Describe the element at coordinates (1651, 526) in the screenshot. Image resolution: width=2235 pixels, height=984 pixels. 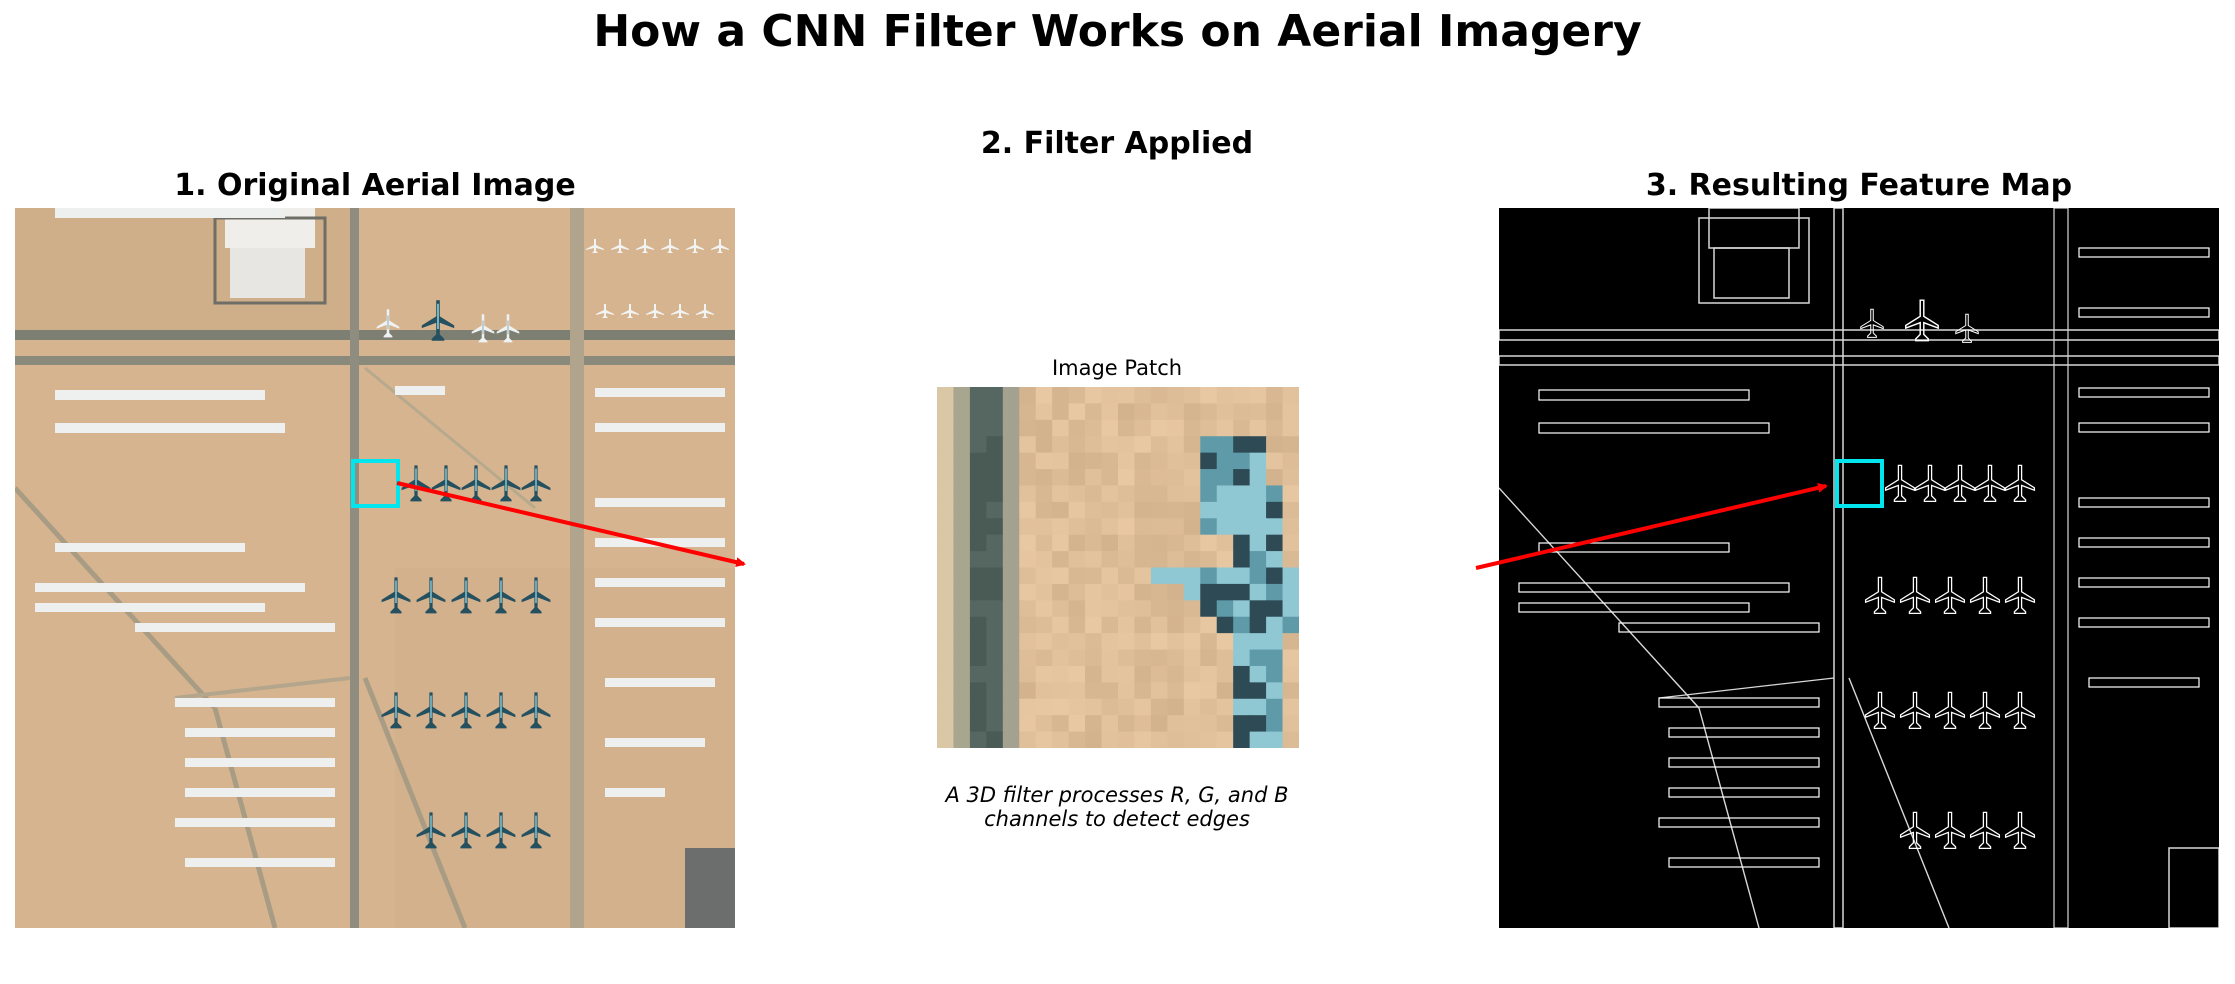
I see `arrow-to-feature-map-icon` at that location.